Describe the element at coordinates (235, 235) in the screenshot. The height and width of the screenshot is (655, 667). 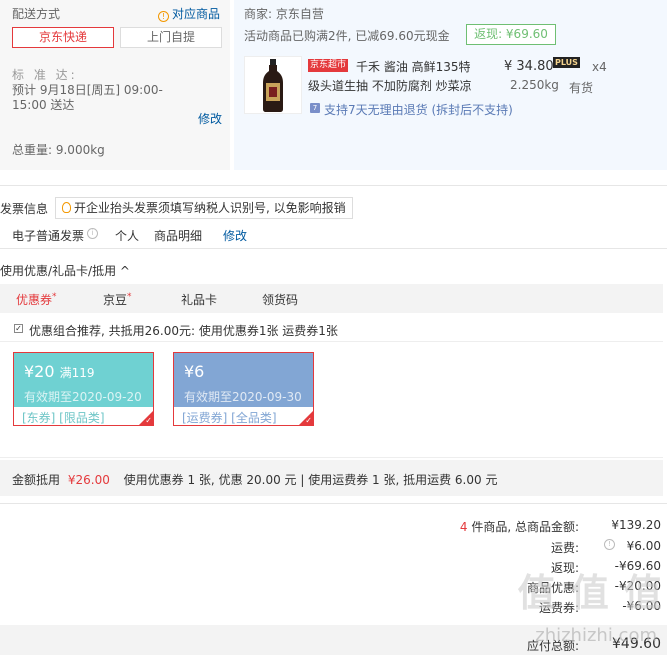
I see `edit-invoice-link: 修改` at that location.